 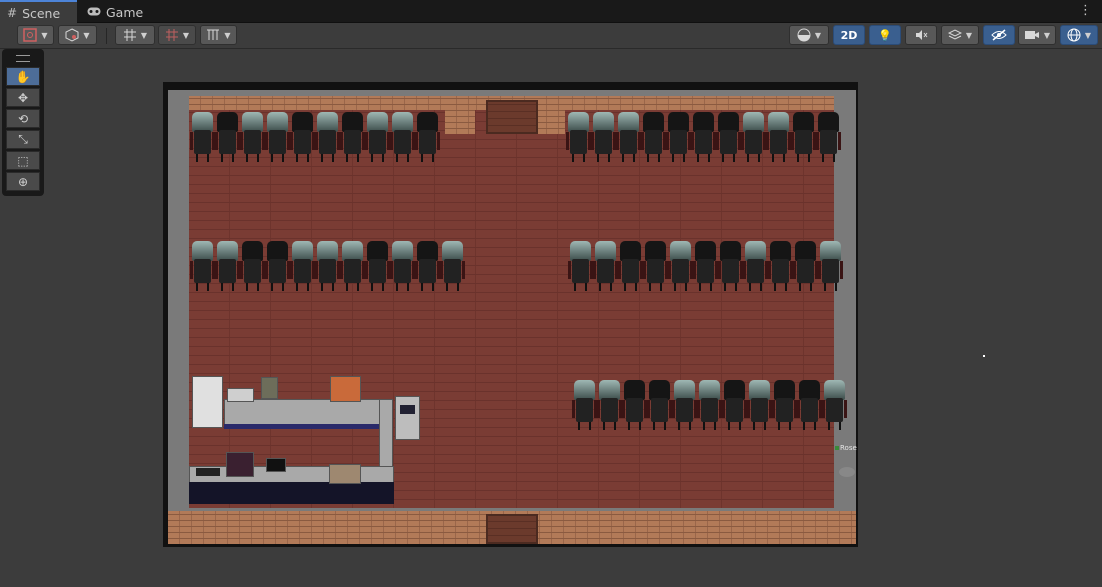 I want to click on rect-icon: ⬚, so click(x=23, y=160).